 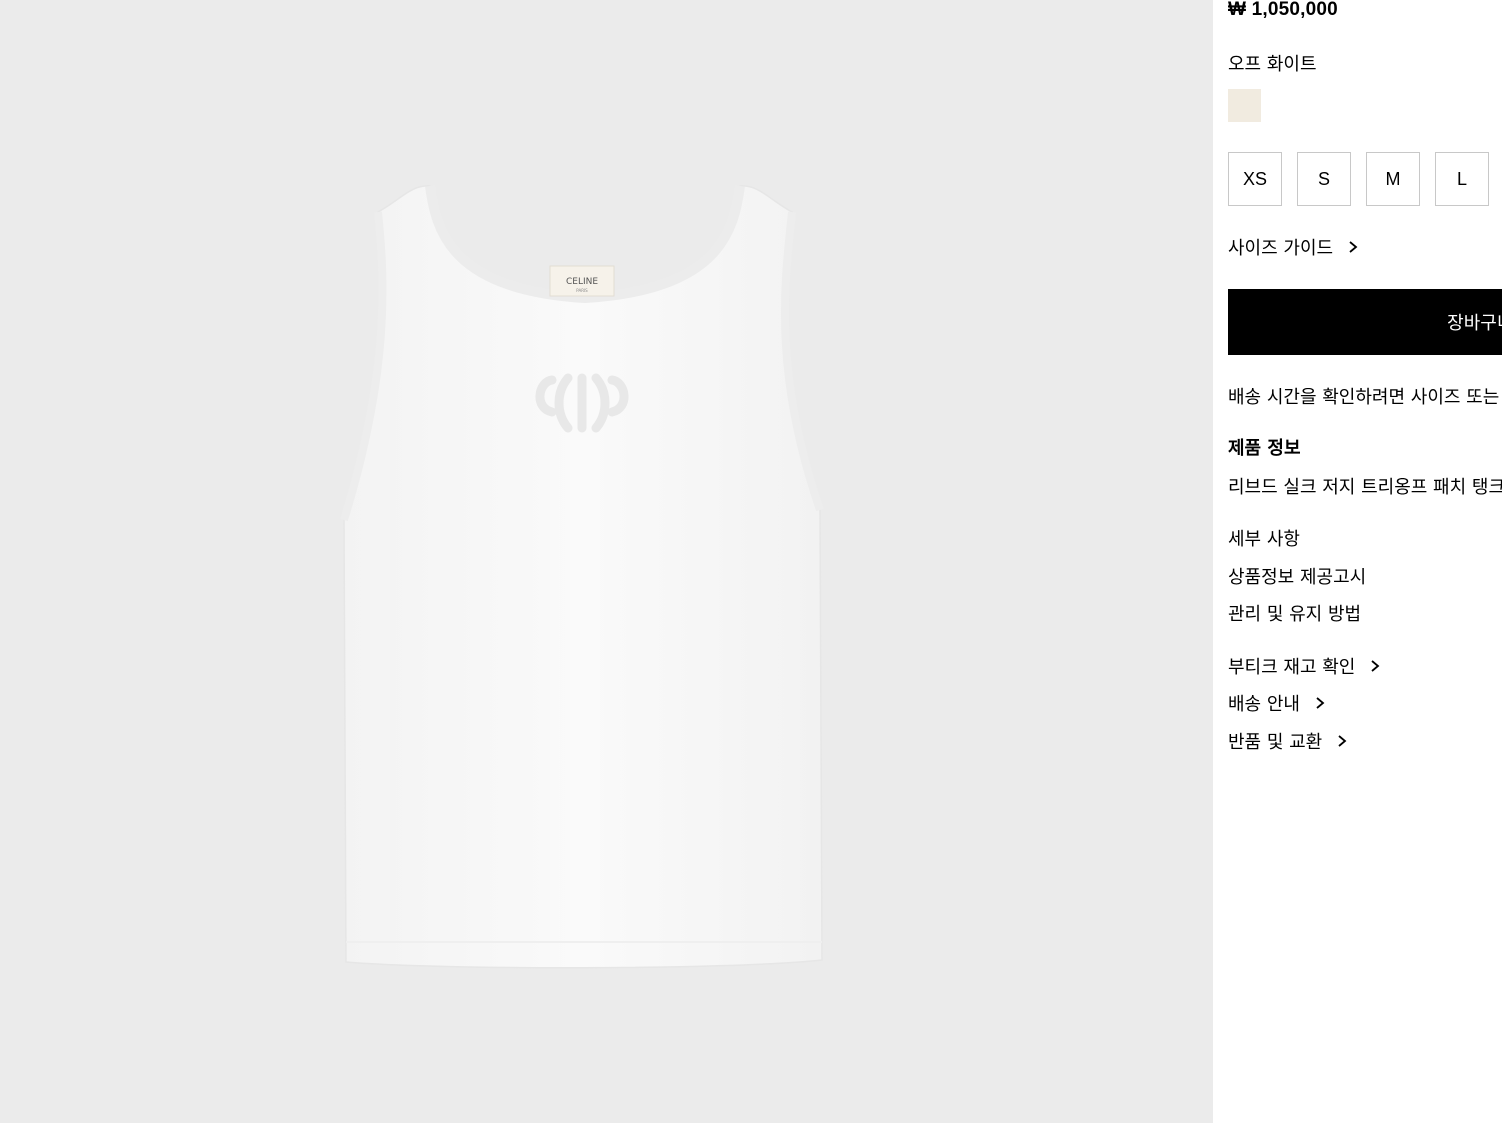 What do you see at coordinates (1244, 105) in the screenshot?
I see `color-swatch-off-white` at bounding box center [1244, 105].